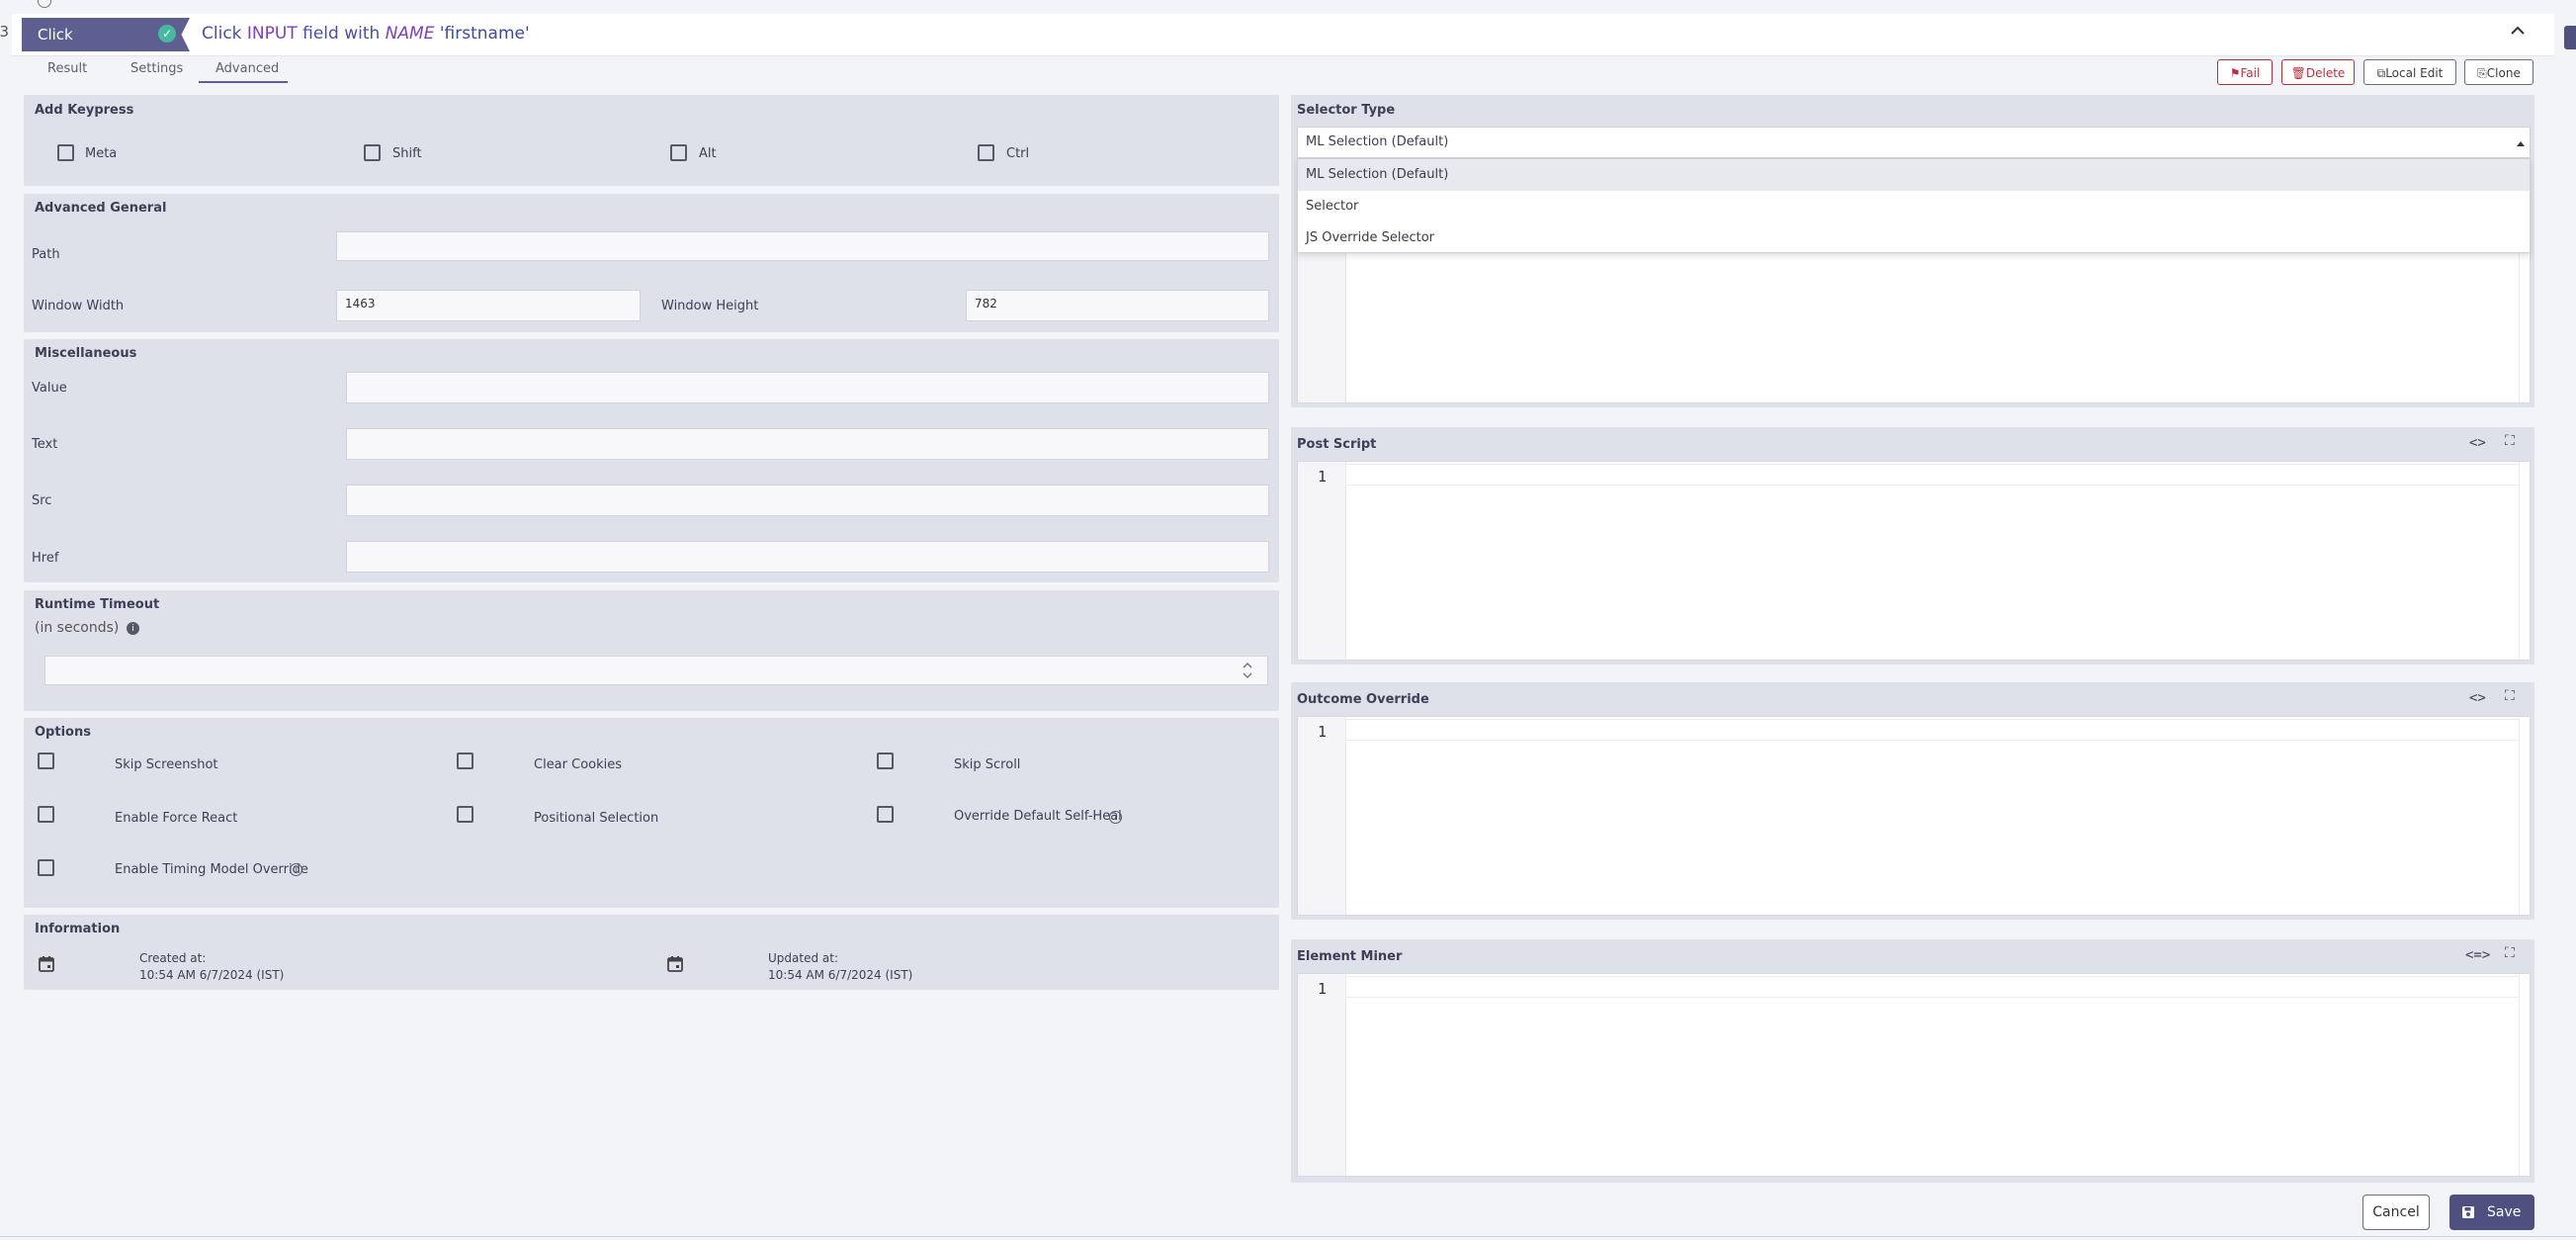 The image size is (2576, 1240). Describe the element at coordinates (1914, 320) in the screenshot. I see `selector-editor` at that location.